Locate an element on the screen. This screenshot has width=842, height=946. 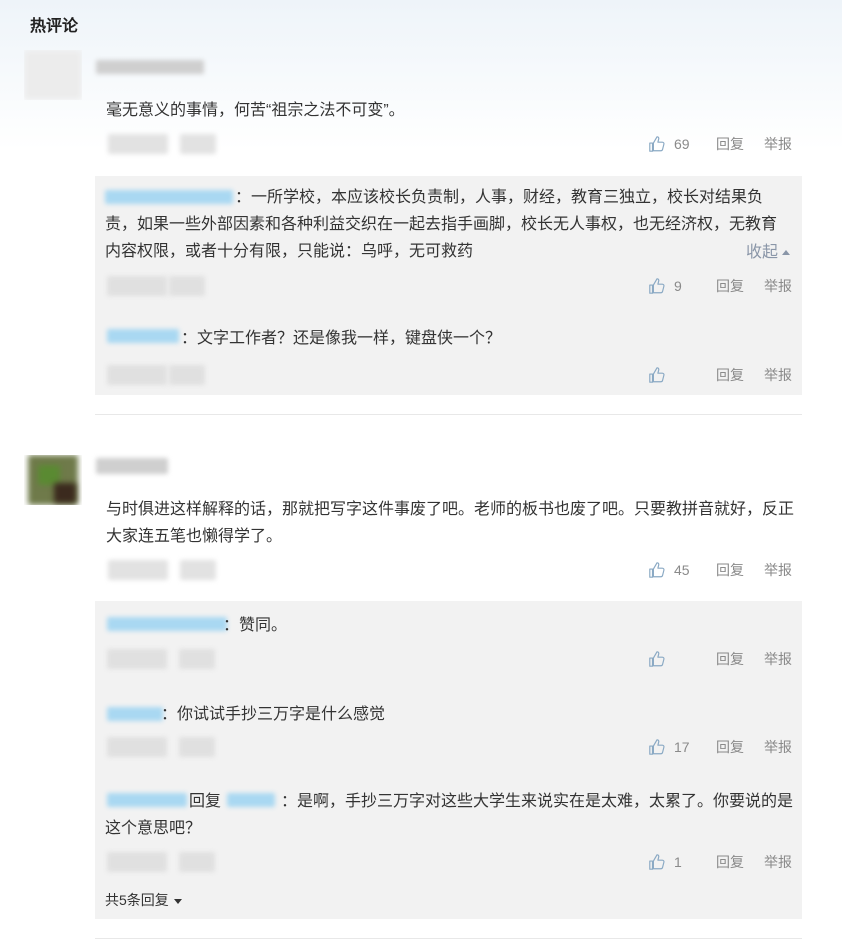
section-title: 热评论 is located at coordinates (54, 26).